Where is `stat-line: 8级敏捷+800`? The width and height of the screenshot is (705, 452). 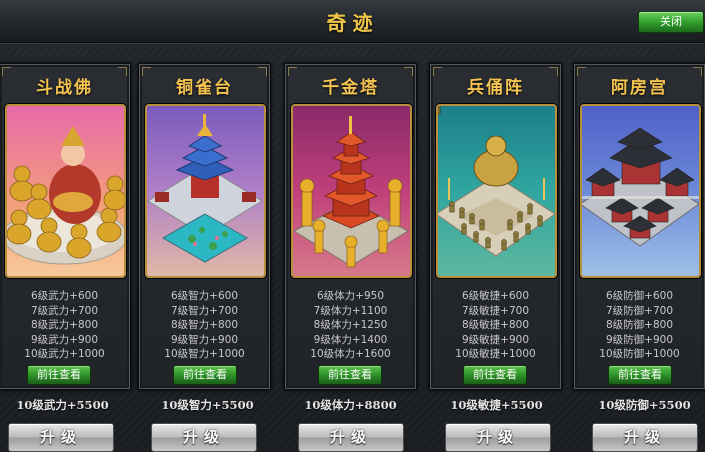
stat-line: 8级敏捷+800 is located at coordinates (495, 325).